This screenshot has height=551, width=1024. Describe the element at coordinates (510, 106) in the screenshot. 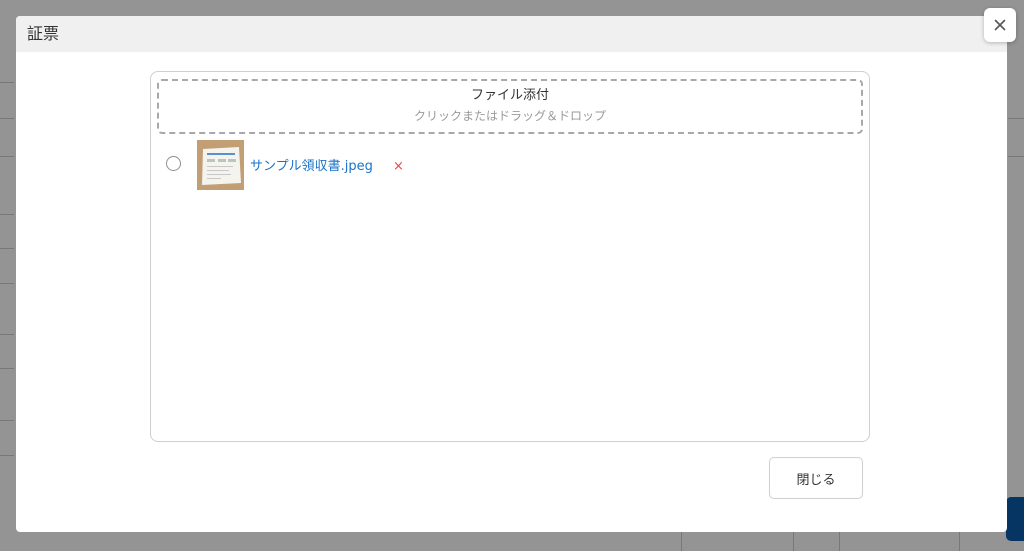

I see `file-dropzone: ファイル添付 クリックまたはドラッグ＆ドロップ` at that location.